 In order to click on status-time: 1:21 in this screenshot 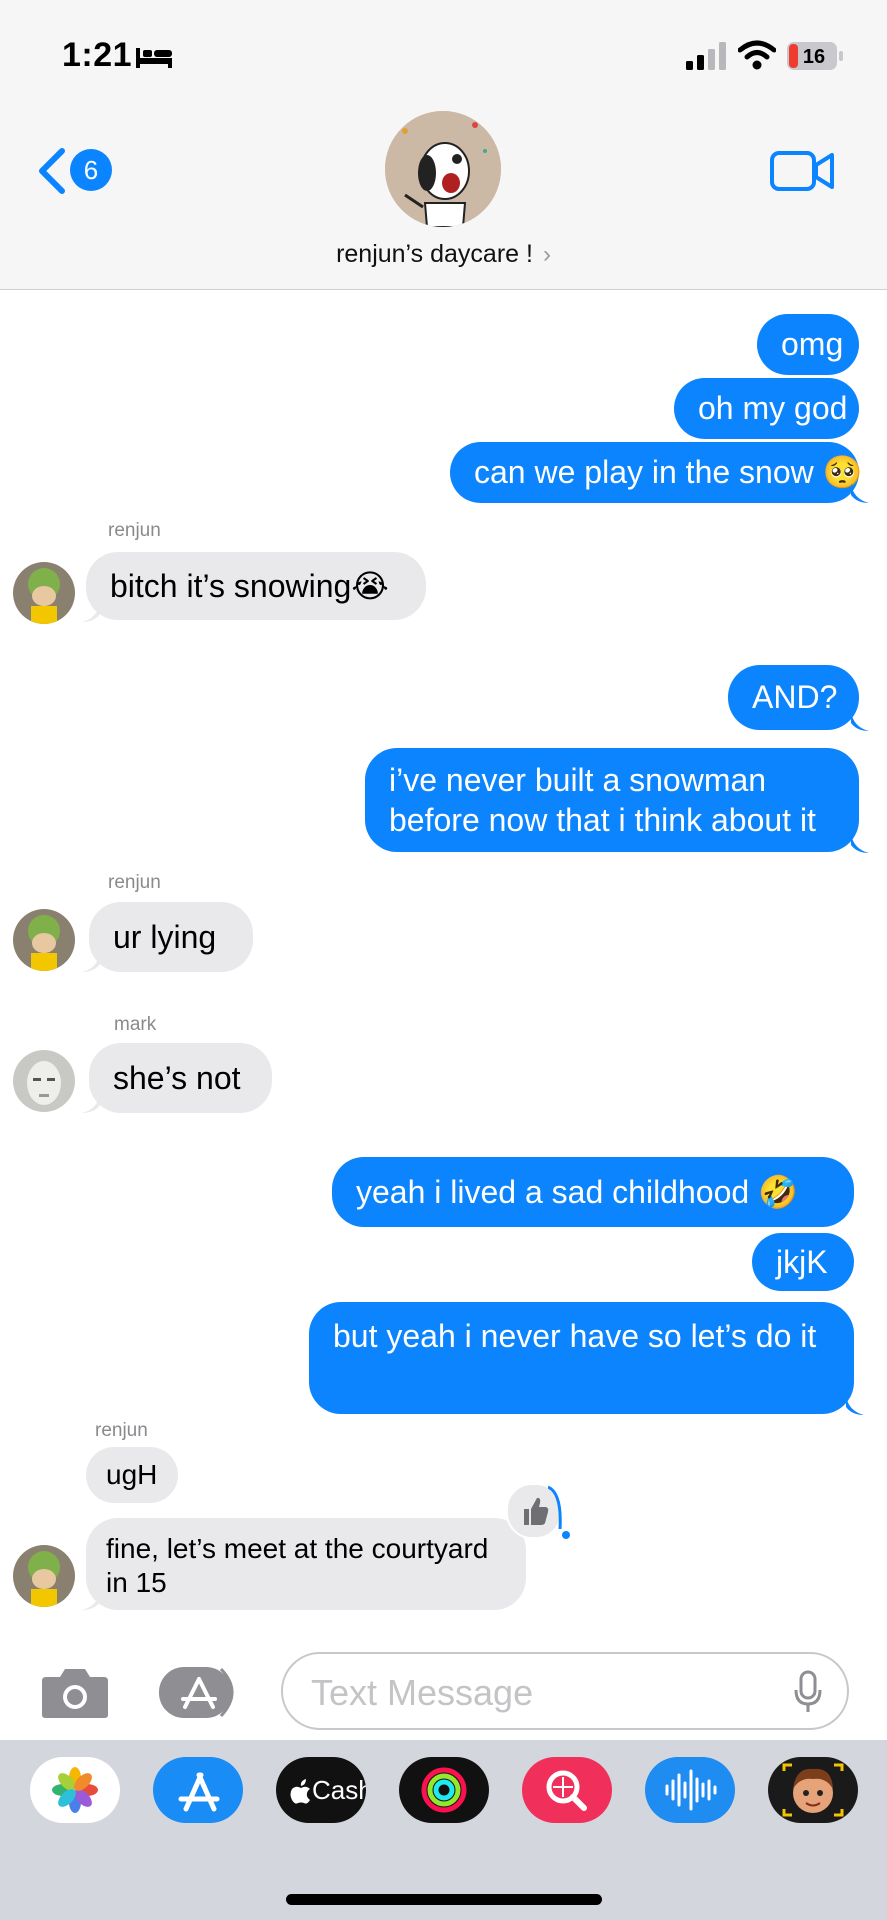, I will do `click(97, 55)`.